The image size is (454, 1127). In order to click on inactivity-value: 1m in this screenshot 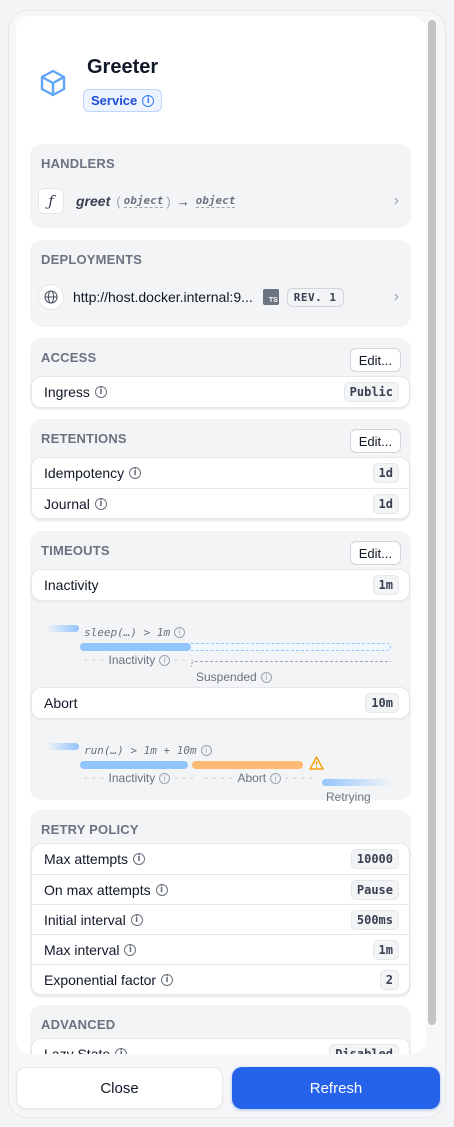, I will do `click(385, 585)`.